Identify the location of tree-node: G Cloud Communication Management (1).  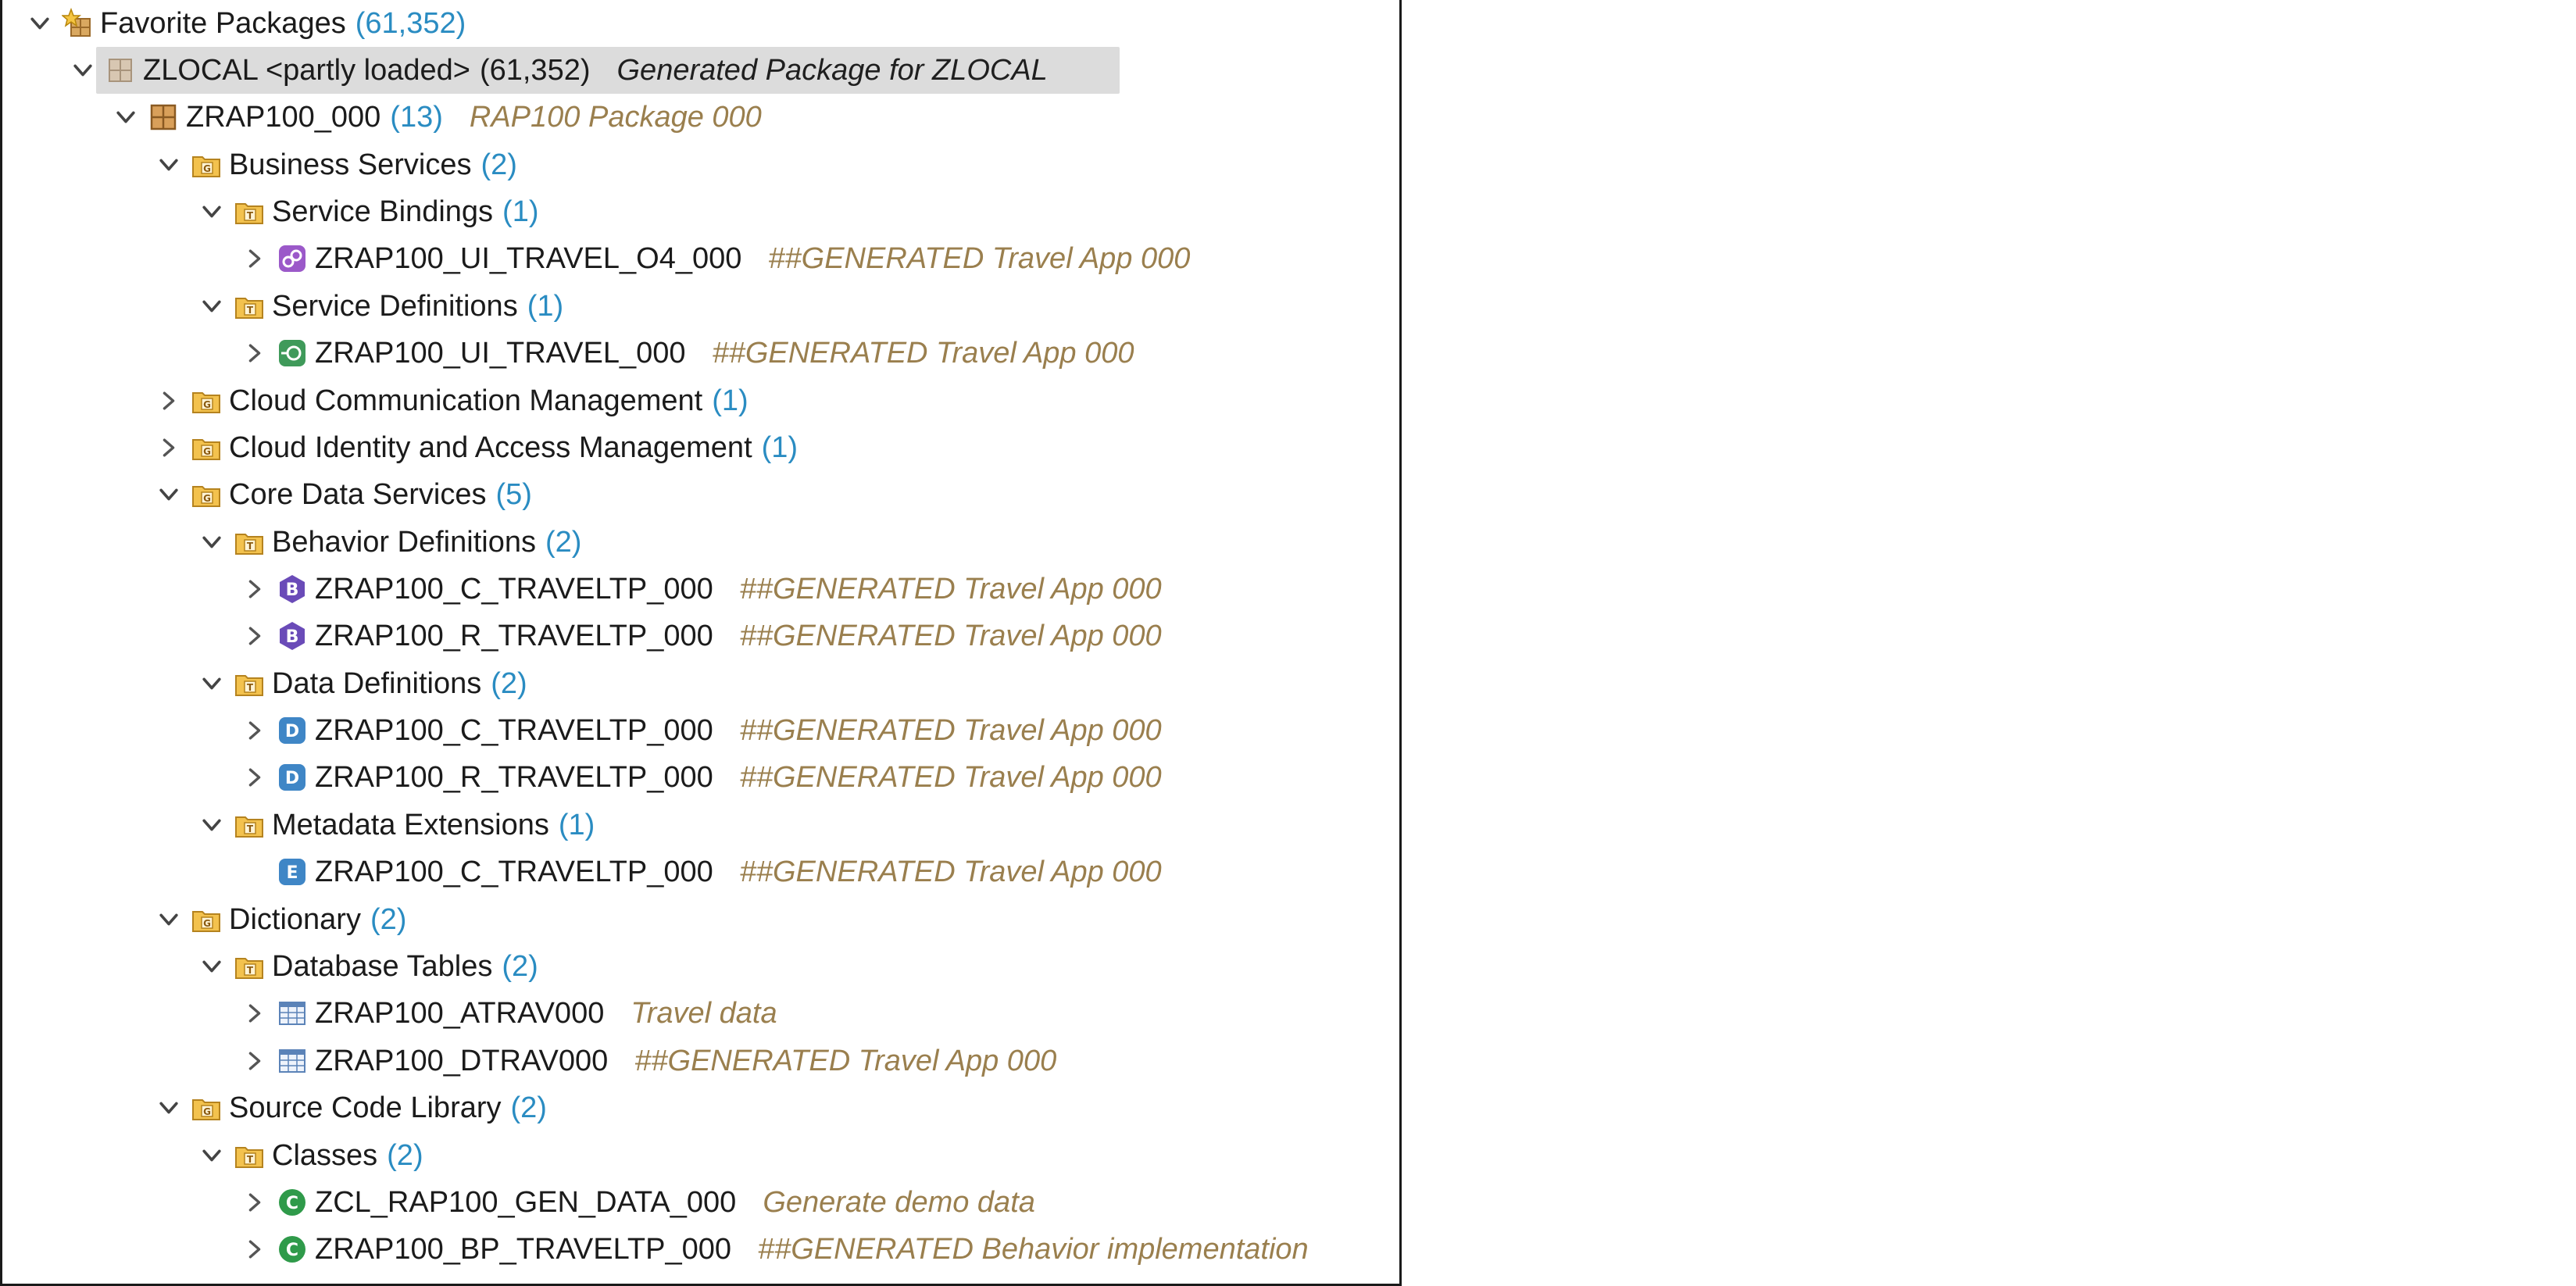
(776, 401).